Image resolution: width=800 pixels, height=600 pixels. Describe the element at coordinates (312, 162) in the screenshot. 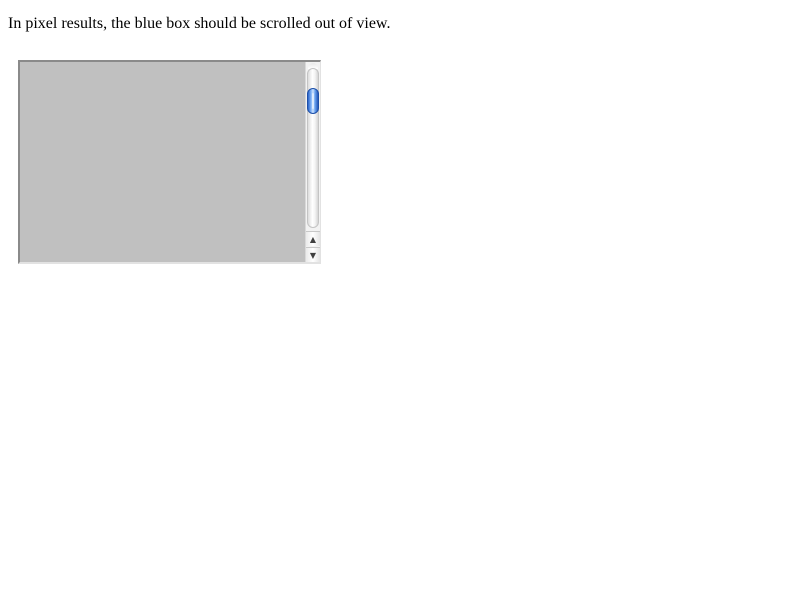

I see `vertical-scrollbar: ▲ ▼` at that location.